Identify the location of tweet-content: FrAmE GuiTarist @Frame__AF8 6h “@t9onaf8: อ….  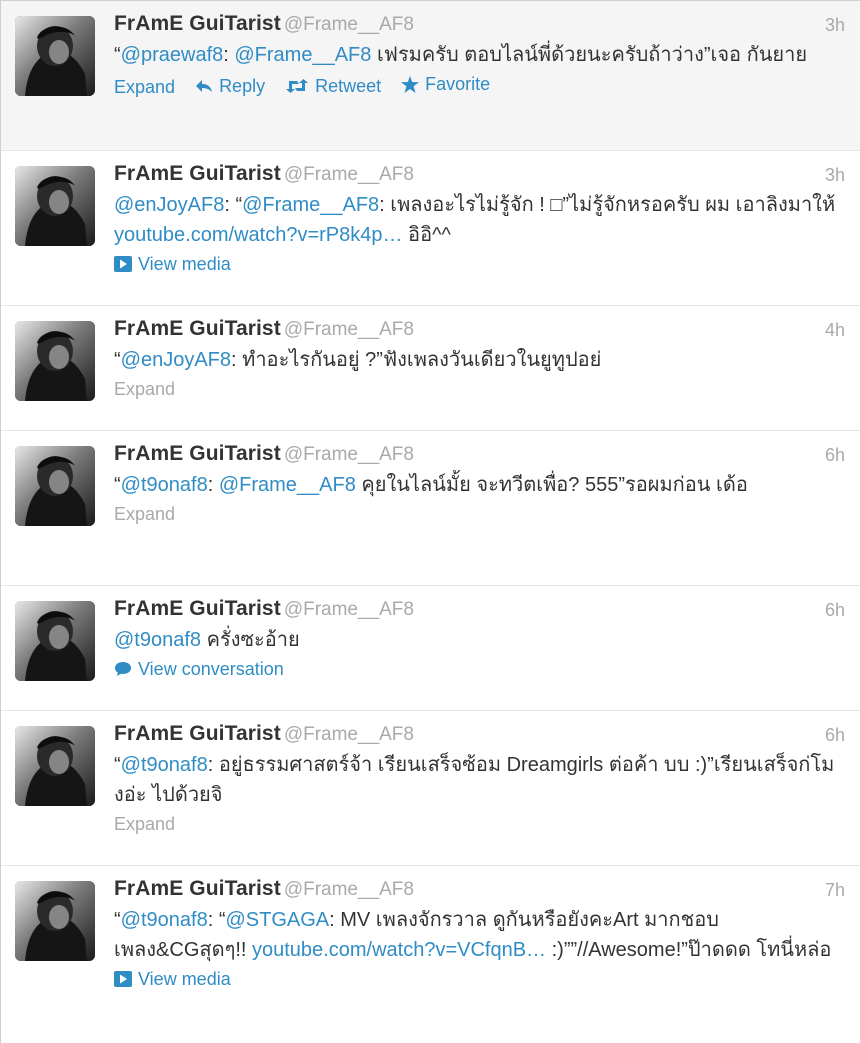
(480, 780).